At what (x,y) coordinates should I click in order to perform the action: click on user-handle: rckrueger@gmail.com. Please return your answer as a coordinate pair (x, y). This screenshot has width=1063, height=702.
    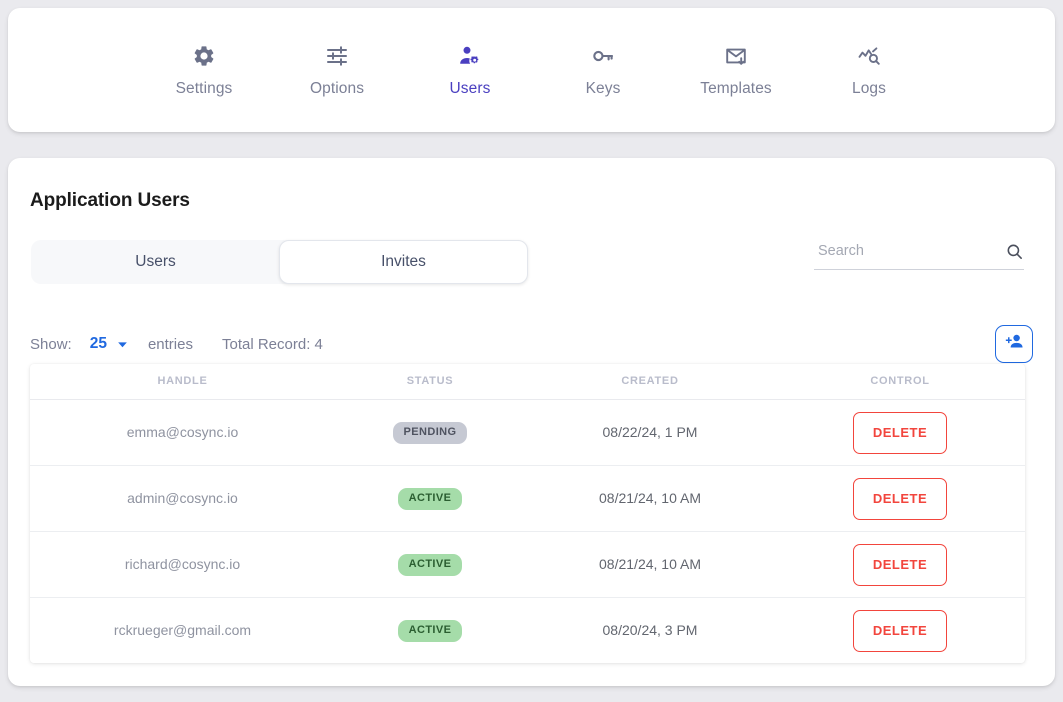
    Looking at the image, I should click on (182, 629).